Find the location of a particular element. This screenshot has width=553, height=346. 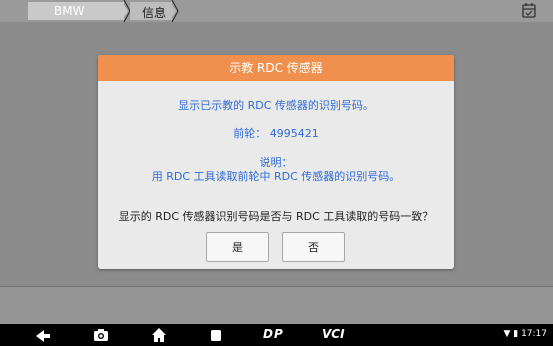

clock: 17:17 is located at coordinates (534, 334).